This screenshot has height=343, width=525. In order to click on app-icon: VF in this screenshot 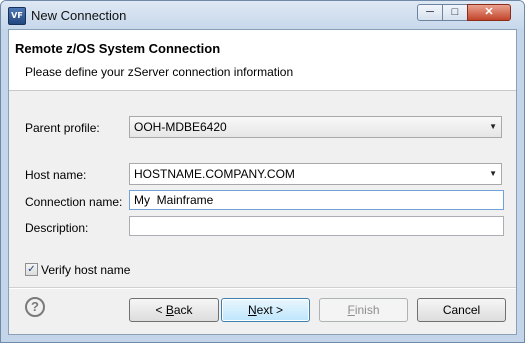, I will do `click(17, 16)`.